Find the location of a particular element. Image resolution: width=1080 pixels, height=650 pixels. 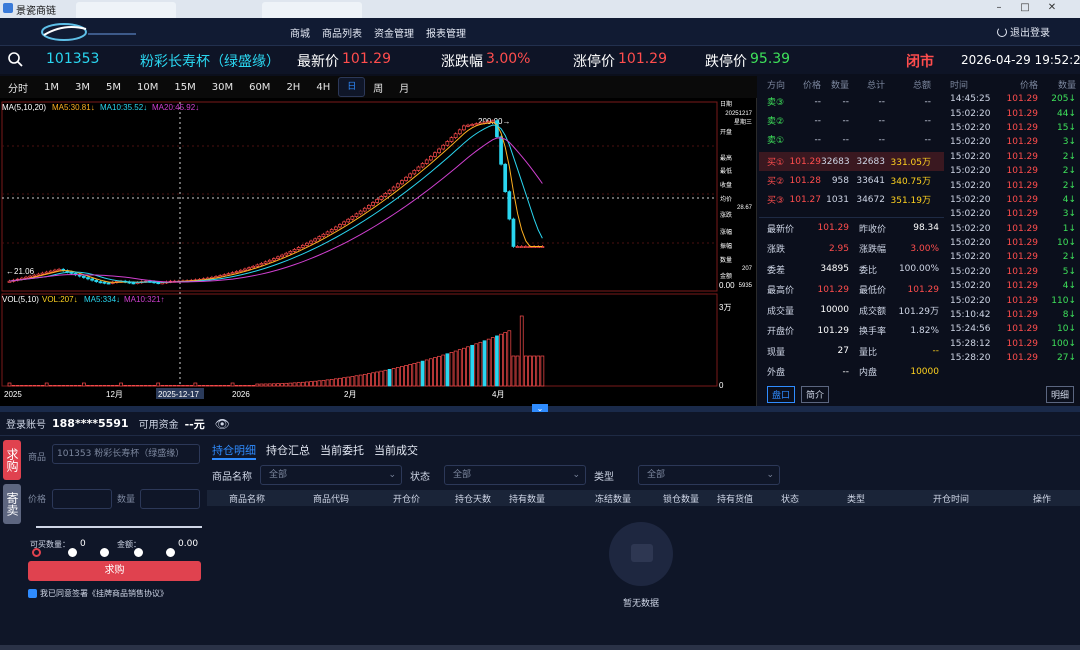

orderbook-row: 买① 101.29 32683 32683 331.05万 is located at coordinates (851, 161).